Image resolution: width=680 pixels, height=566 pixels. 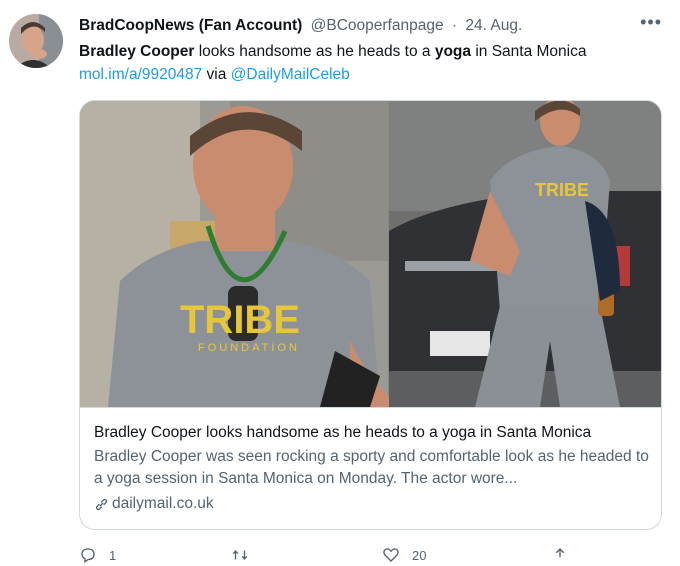 I want to click on reply-icon, so click(x=88, y=556).